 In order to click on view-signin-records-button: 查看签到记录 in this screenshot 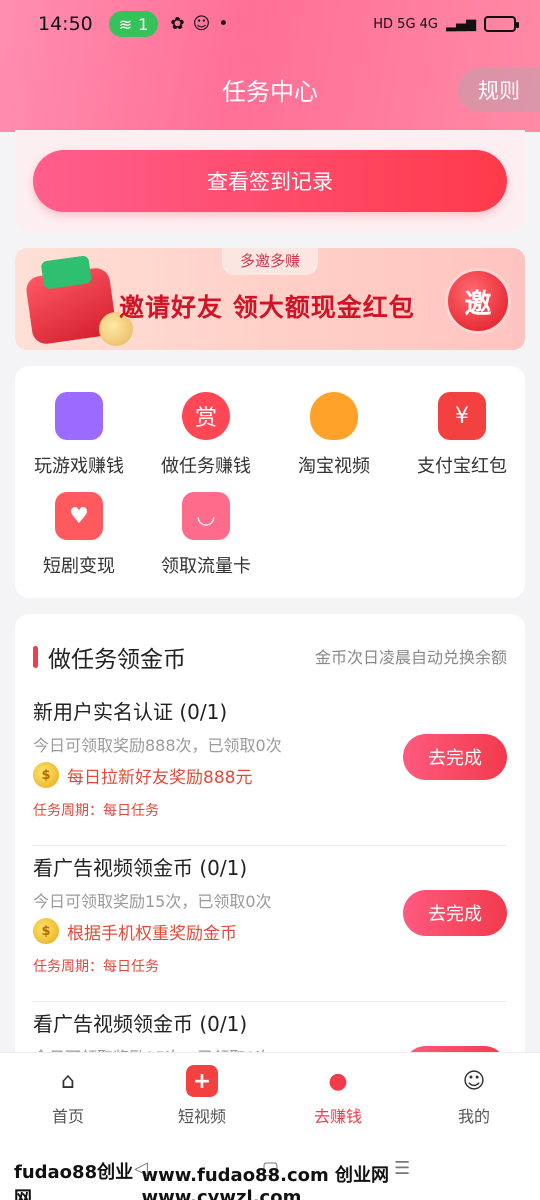, I will do `click(270, 181)`.